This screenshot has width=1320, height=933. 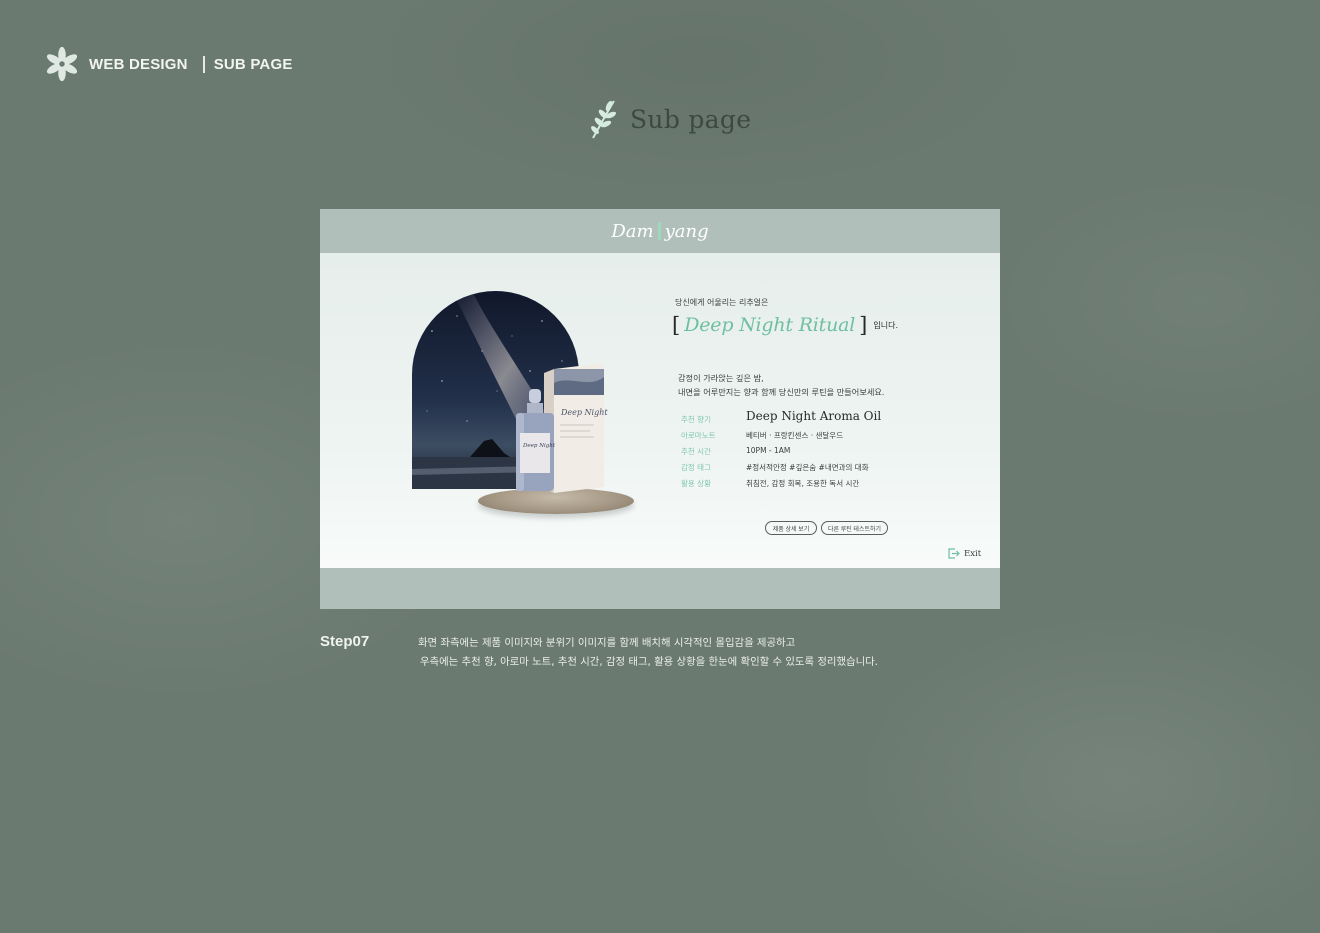 I want to click on info-value: 베티버 · 프랑킨센스 · 샌달우드, so click(x=795, y=435).